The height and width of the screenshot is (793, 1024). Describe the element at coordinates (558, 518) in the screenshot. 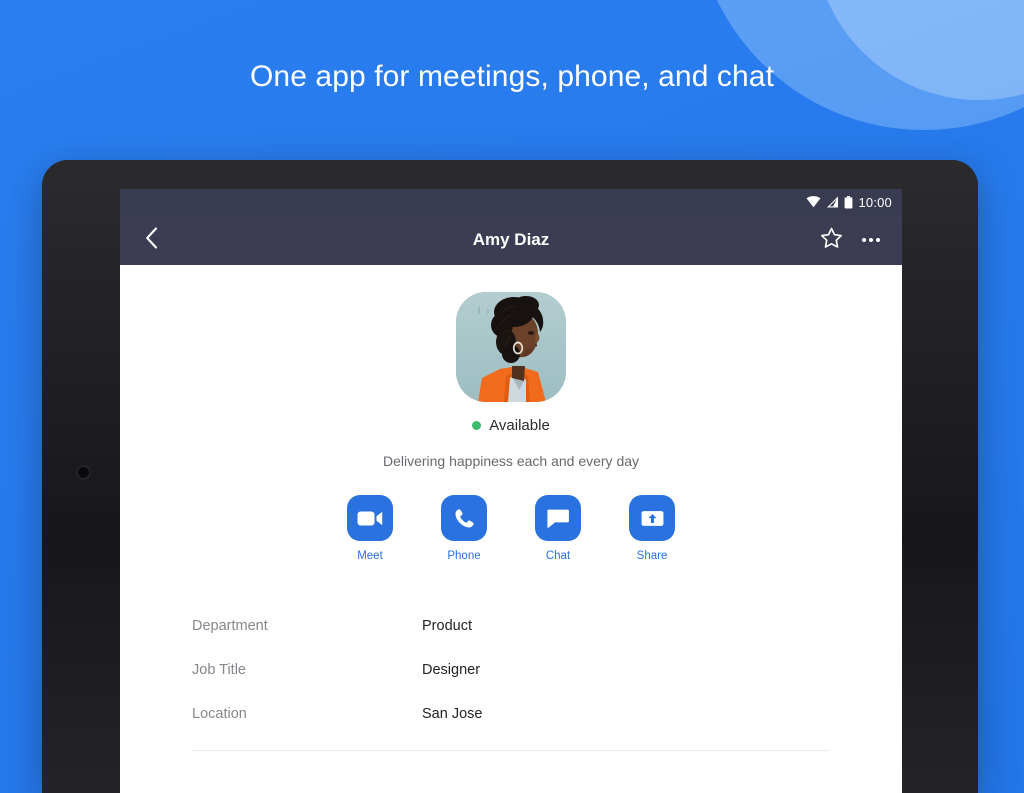

I see `chat-bubble-icon` at that location.